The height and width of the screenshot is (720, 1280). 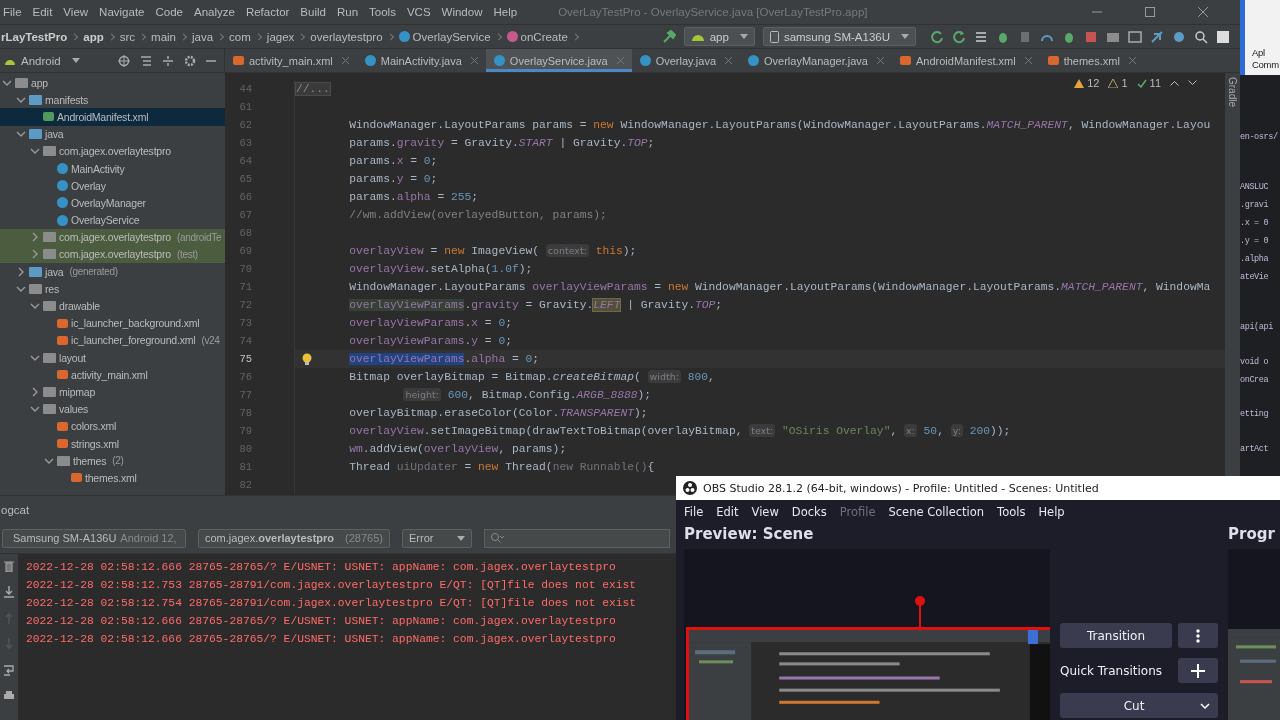 What do you see at coordinates (981, 36) in the screenshot?
I see `list-icon` at bounding box center [981, 36].